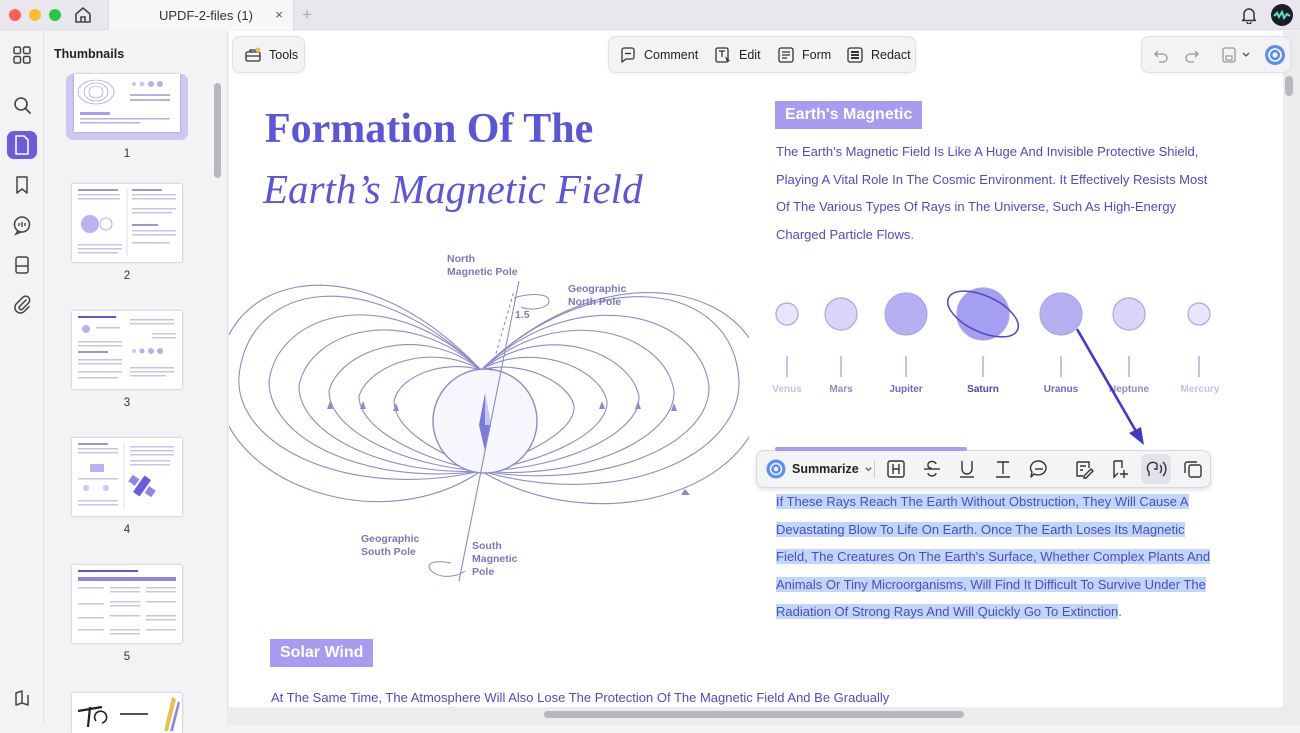 The width and height of the screenshot is (1300, 733). Describe the element at coordinates (15, 15) in the screenshot. I see `close-window-button` at that location.